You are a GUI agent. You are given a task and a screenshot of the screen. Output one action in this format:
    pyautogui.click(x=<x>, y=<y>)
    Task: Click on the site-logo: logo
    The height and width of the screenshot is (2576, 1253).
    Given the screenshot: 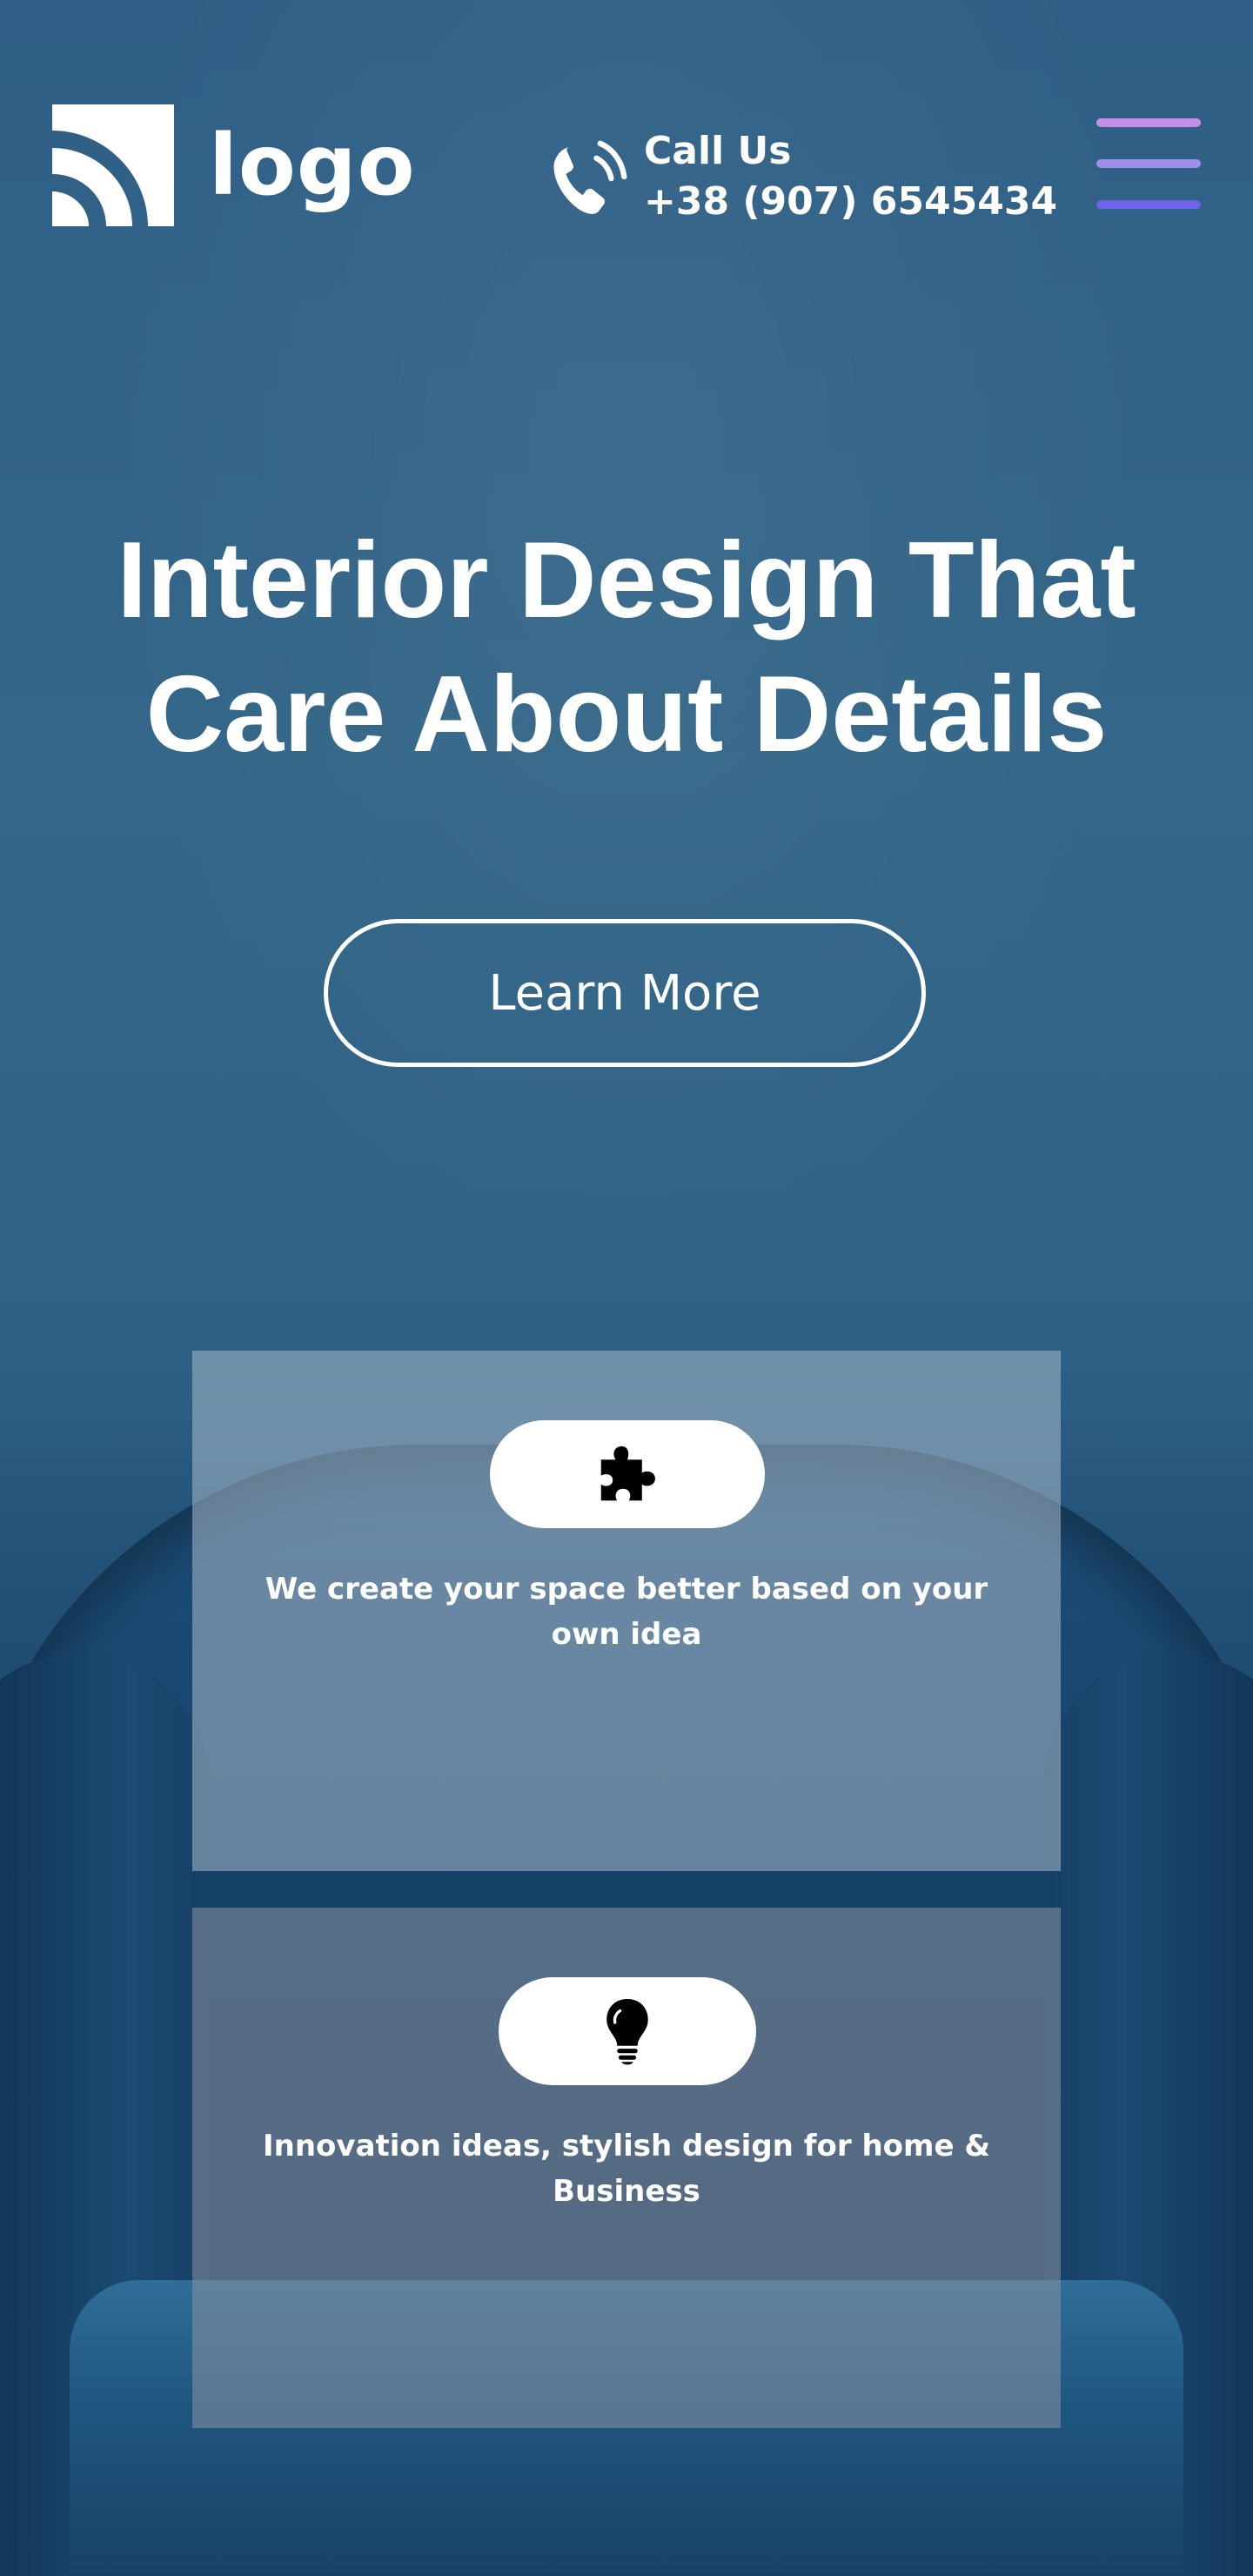 What is the action you would take?
    pyautogui.click(x=235, y=165)
    